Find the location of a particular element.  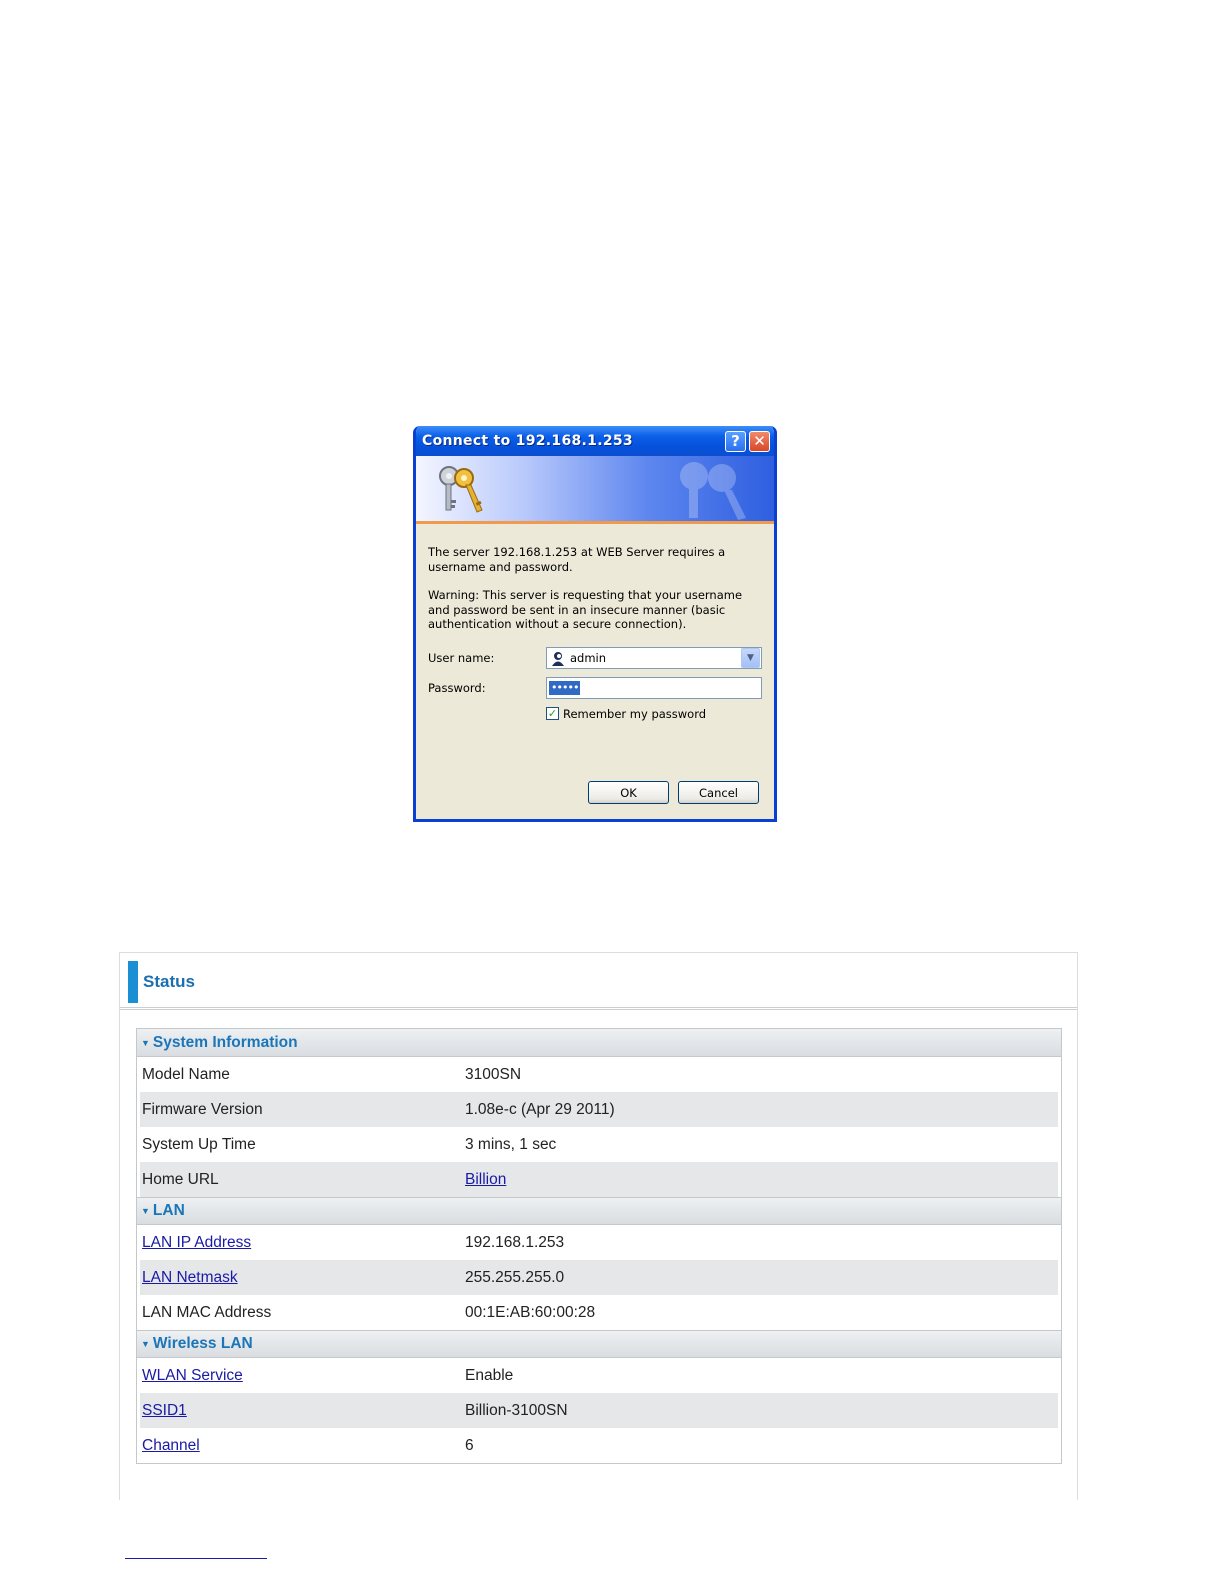

table-row: Model Name 3100SN is located at coordinates (599, 1074).